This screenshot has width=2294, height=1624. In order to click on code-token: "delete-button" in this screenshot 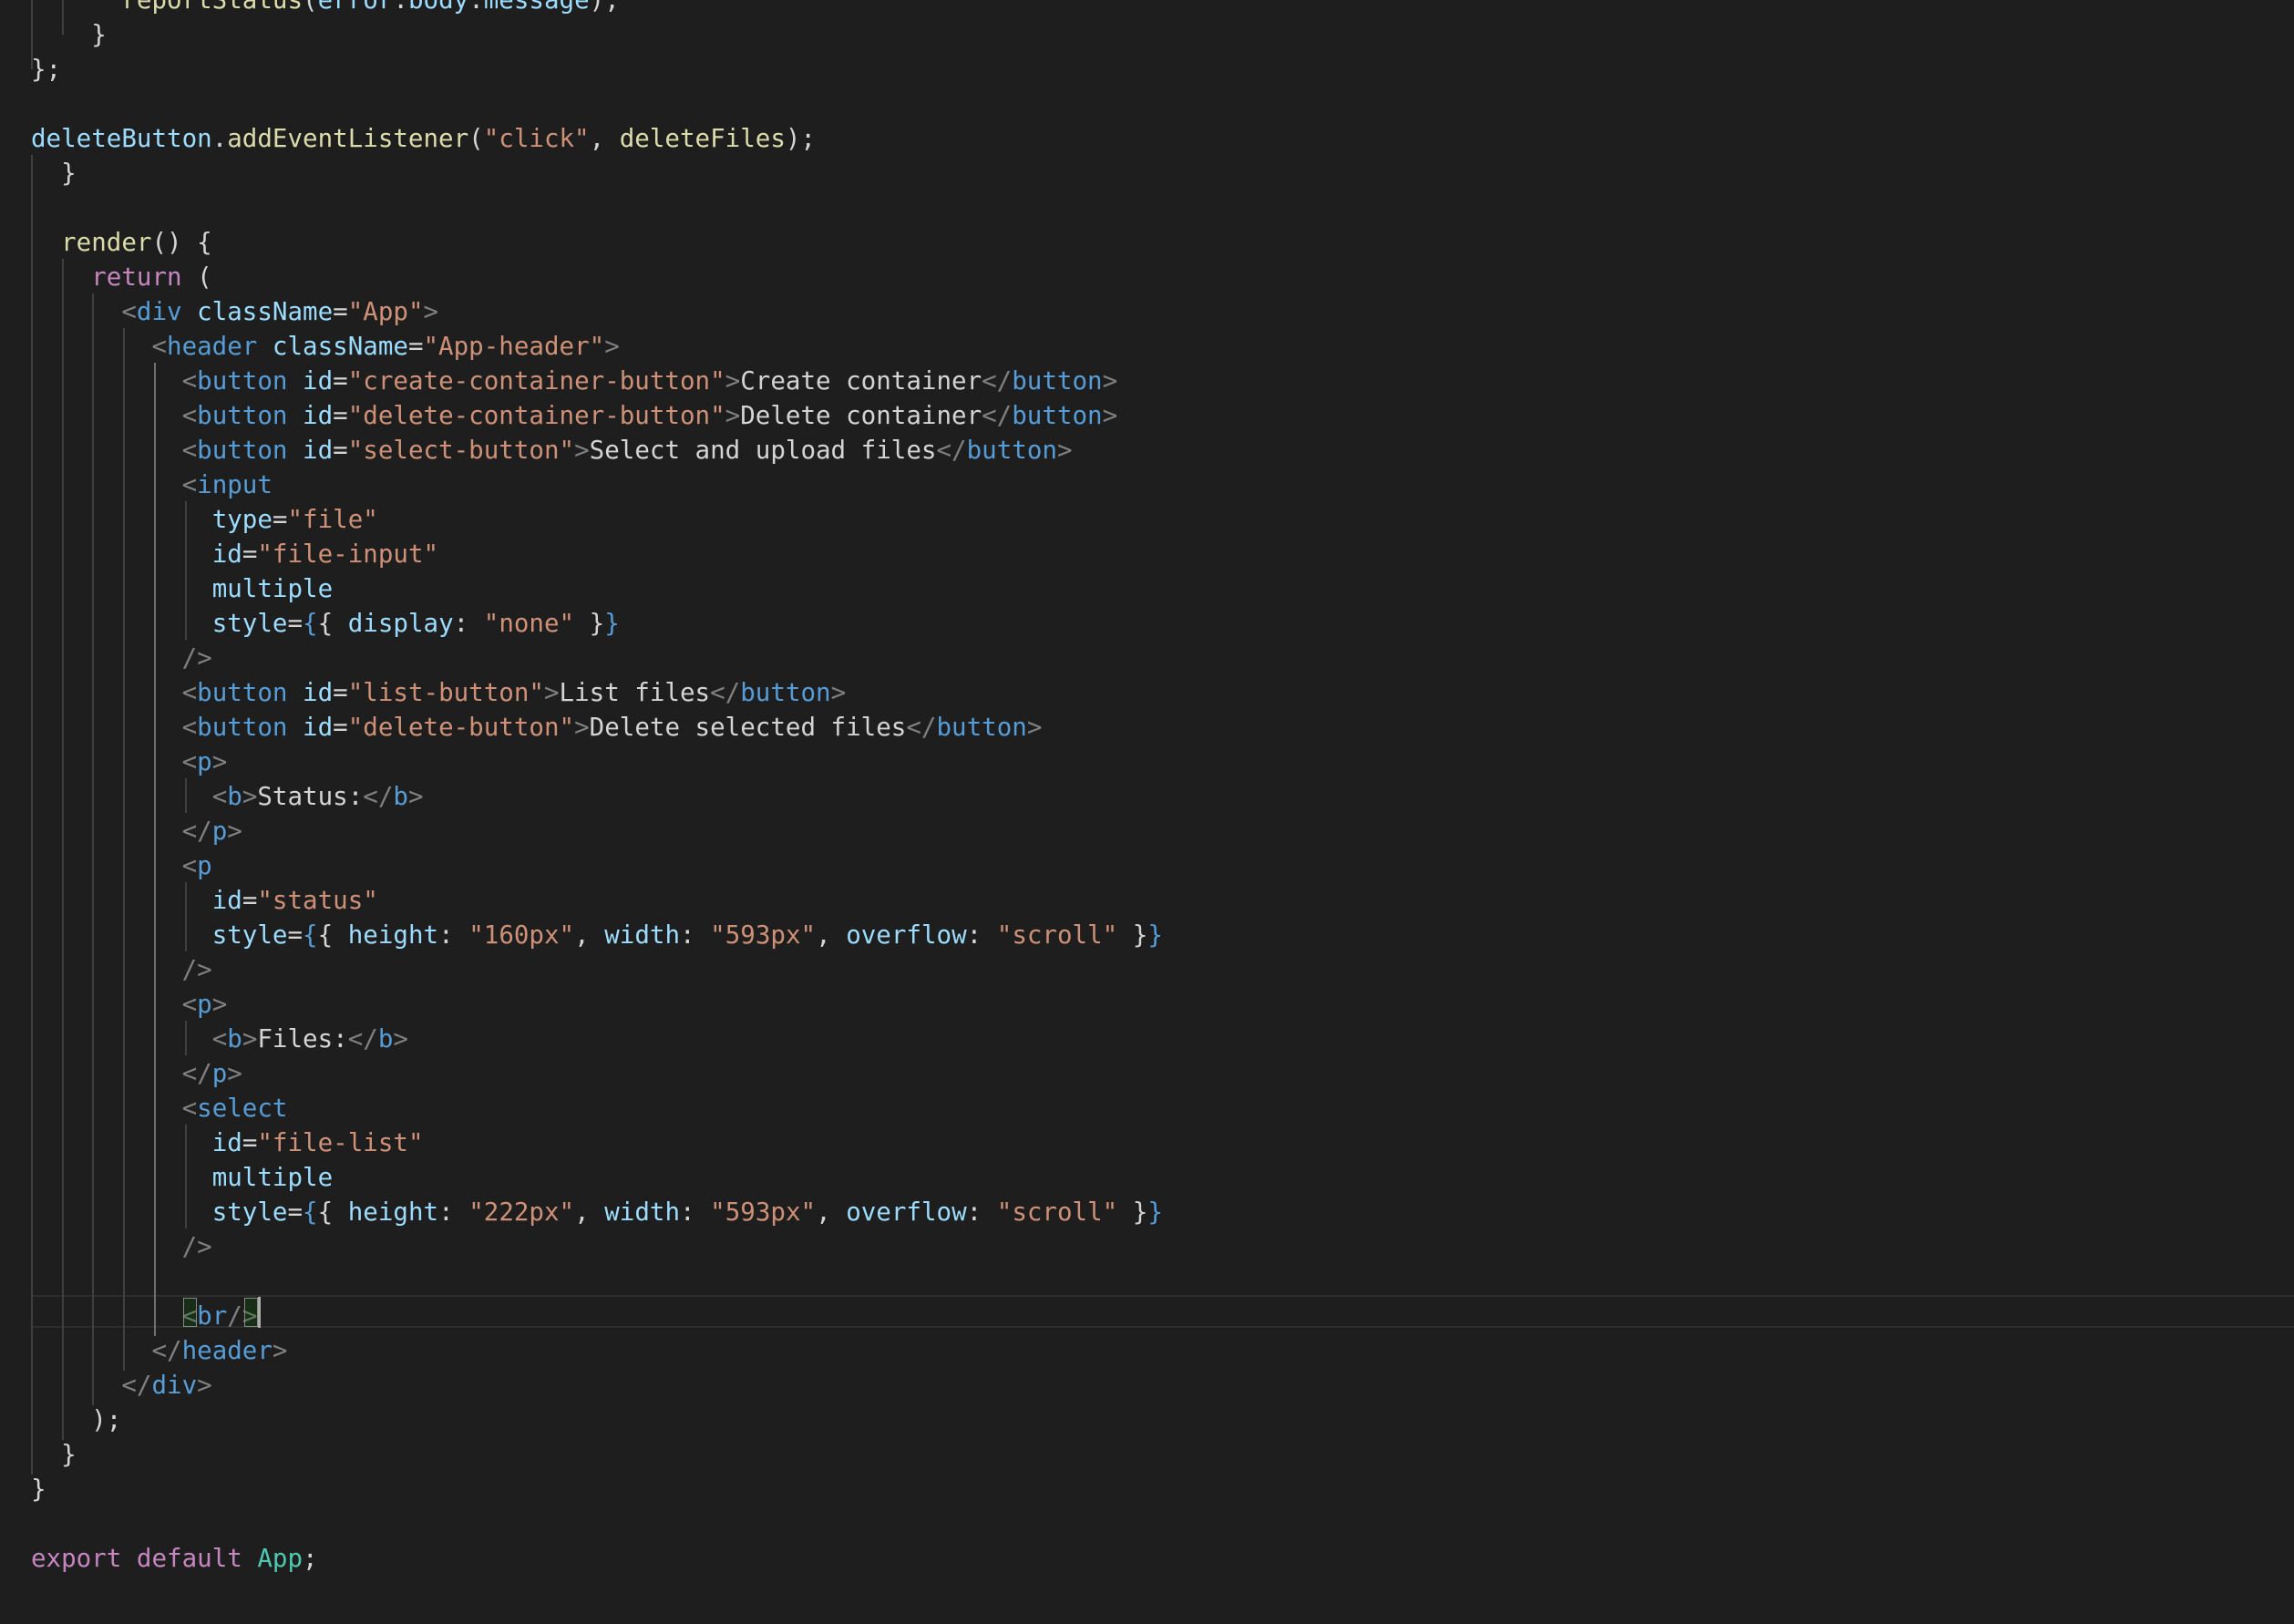, I will do `click(461, 728)`.